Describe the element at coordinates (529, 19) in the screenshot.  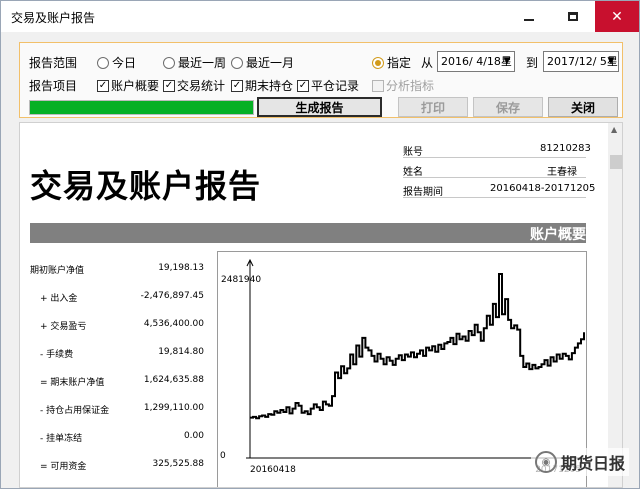
I see `minimize-icon` at that location.